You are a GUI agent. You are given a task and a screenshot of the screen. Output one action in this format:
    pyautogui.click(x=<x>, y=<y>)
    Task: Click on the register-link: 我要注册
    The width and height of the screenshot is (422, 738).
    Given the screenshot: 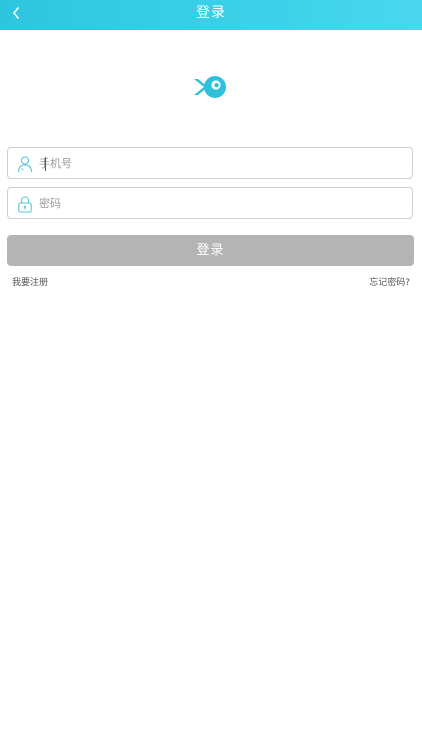 What is the action you would take?
    pyautogui.click(x=30, y=283)
    